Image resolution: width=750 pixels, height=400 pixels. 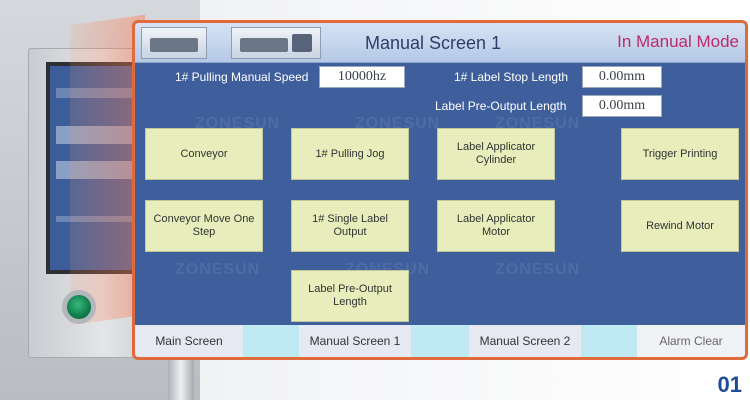 What do you see at coordinates (189, 341) in the screenshot?
I see `main-screen-tab: Main Screen` at bounding box center [189, 341].